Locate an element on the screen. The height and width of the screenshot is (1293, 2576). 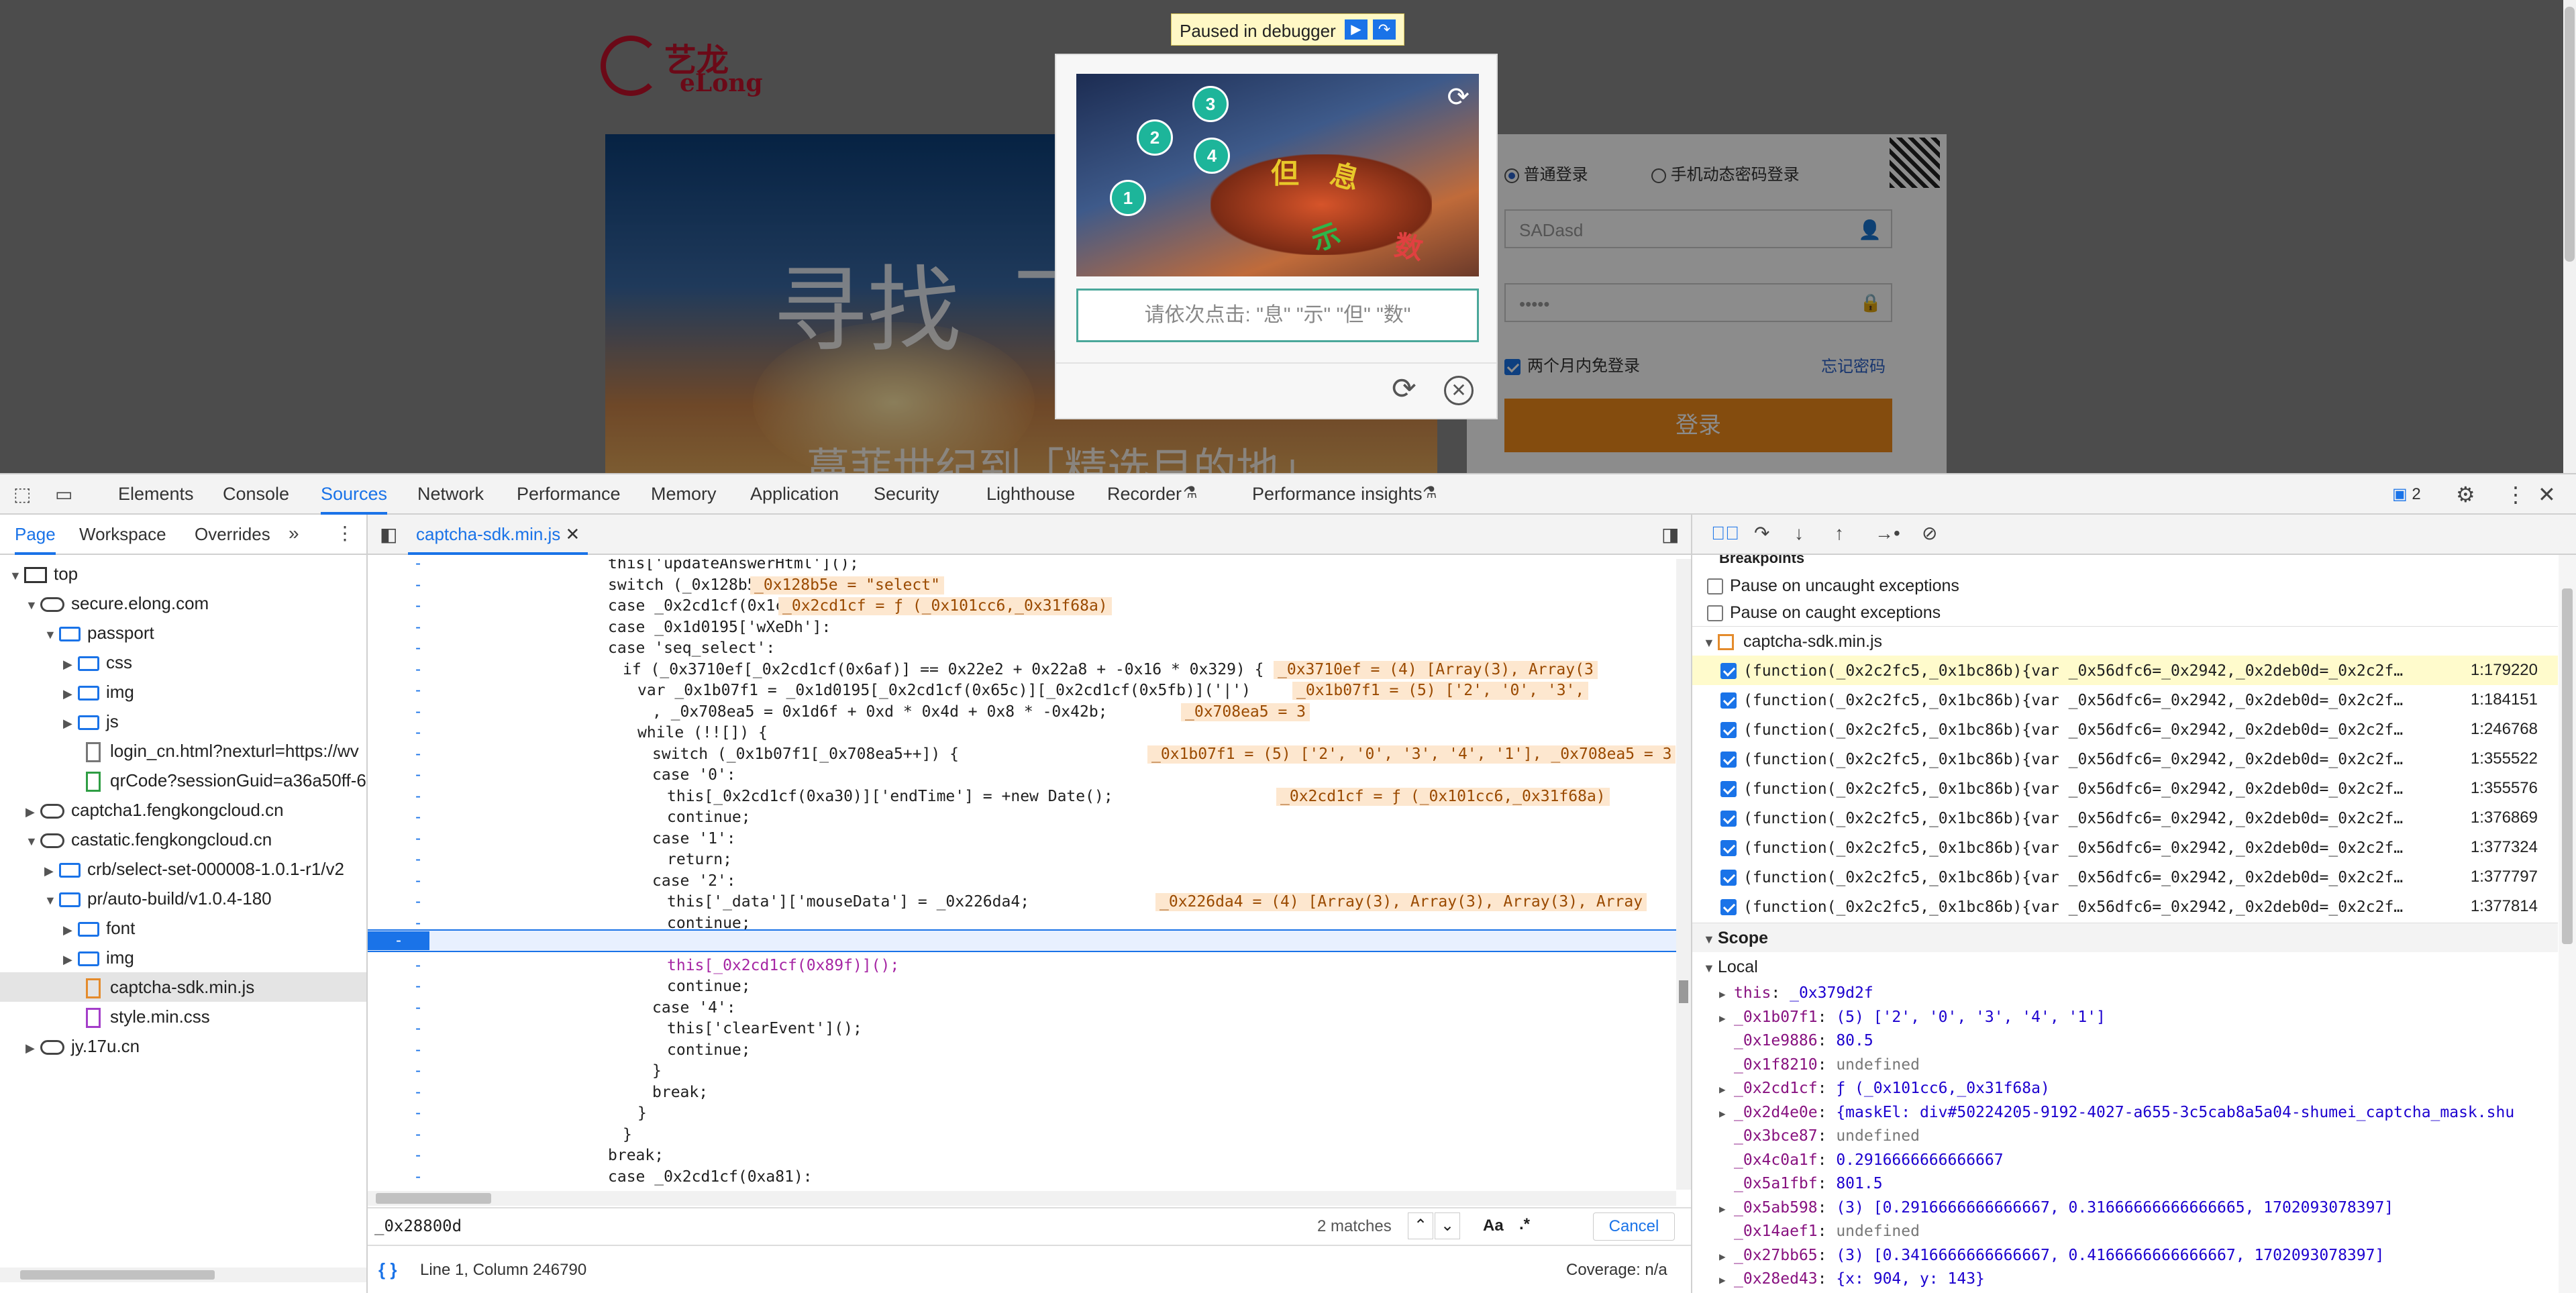
inspect-element-icon: ⬚ is located at coordinates (22, 494).